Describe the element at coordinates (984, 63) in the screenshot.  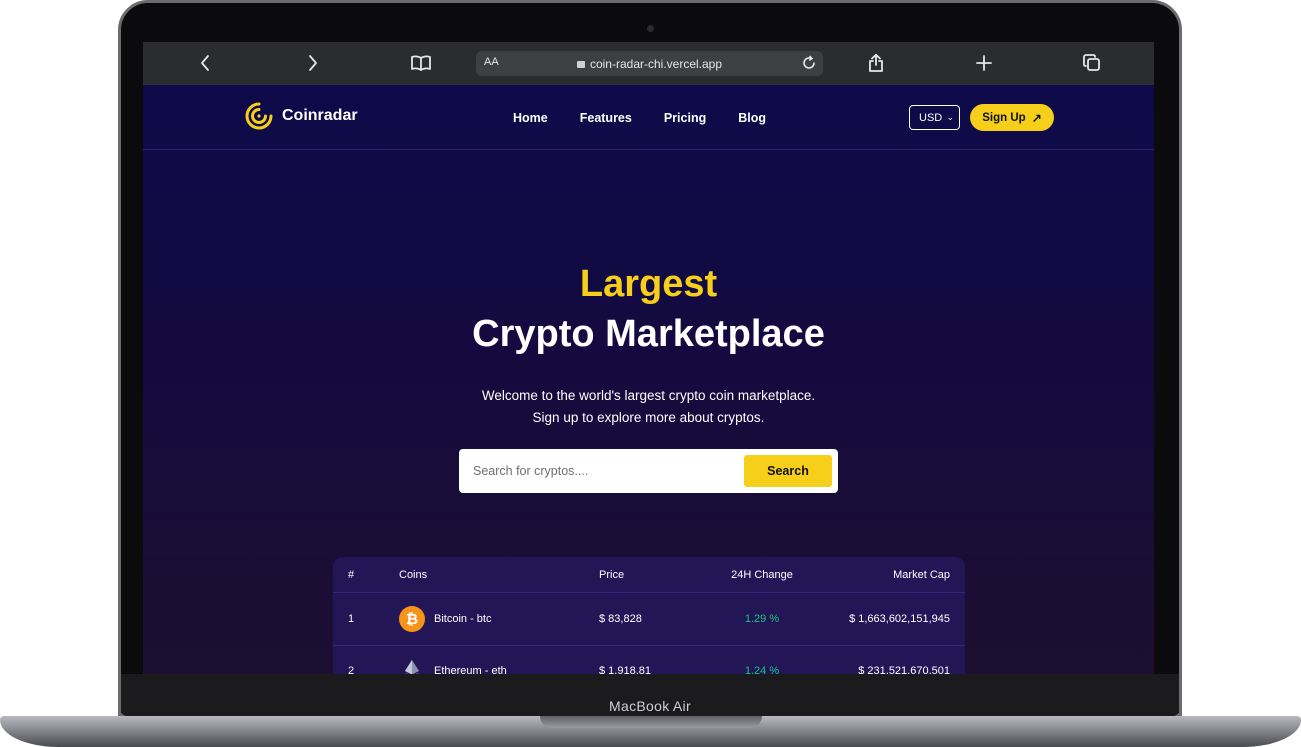
I see `new-tab-icon` at that location.